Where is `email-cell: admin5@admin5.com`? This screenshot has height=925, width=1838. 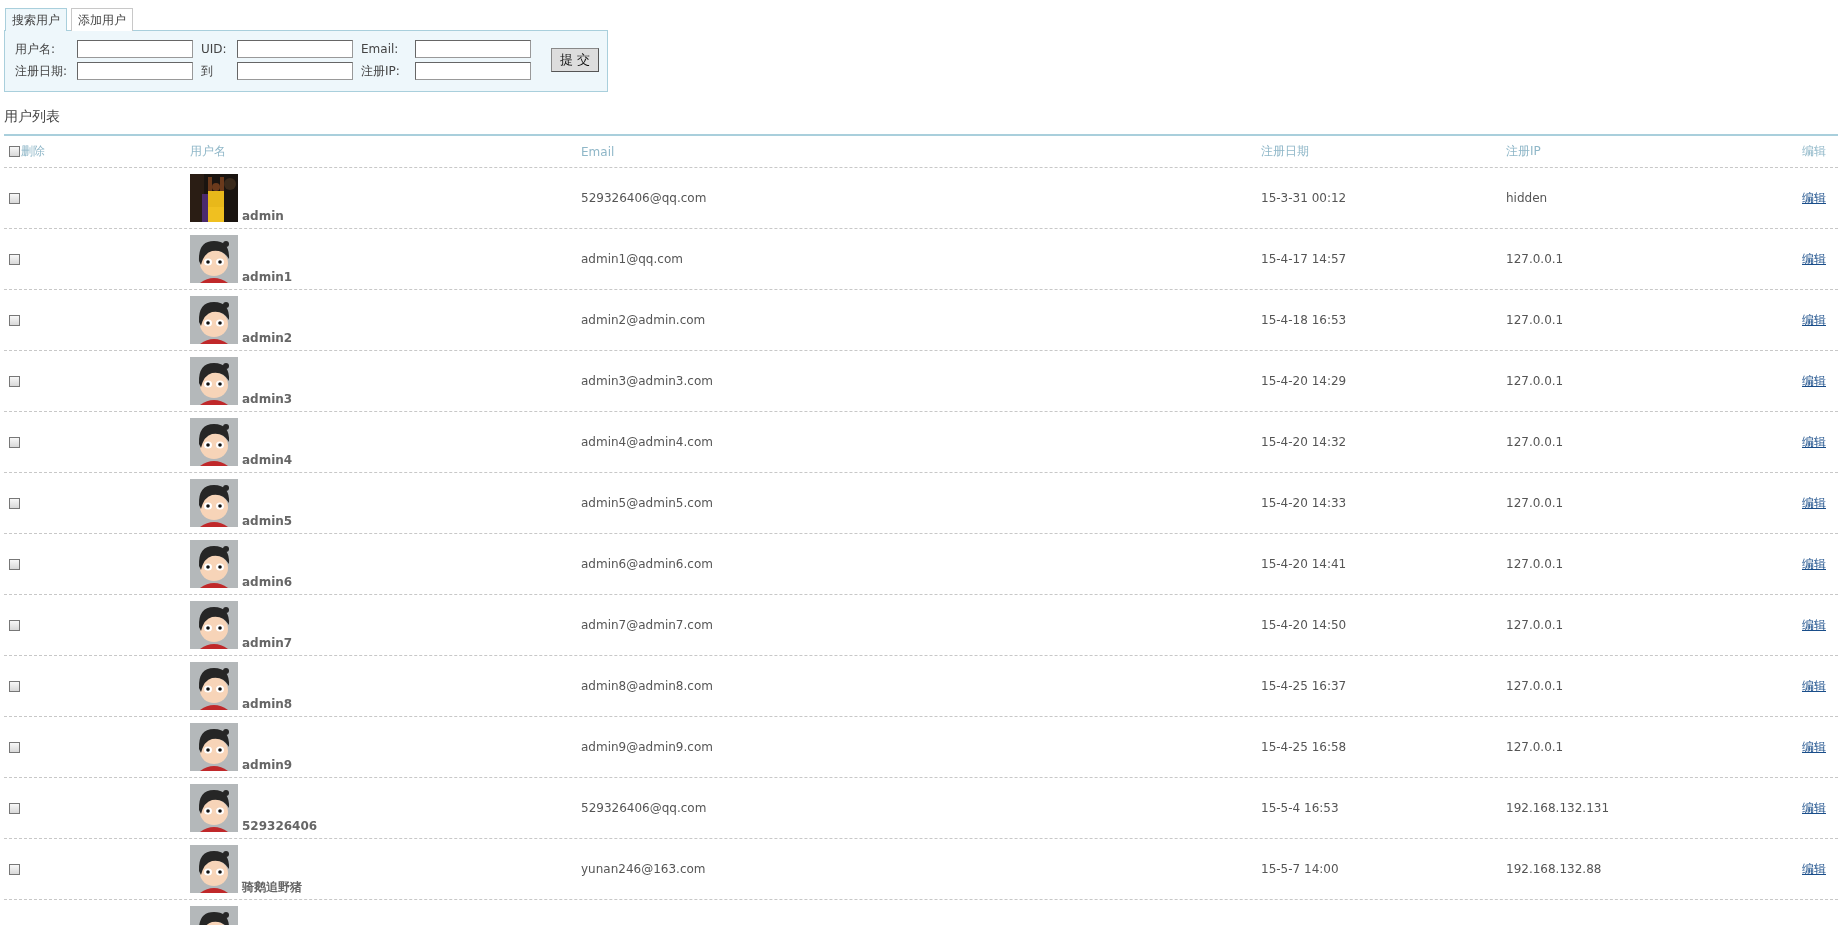
email-cell: admin5@admin5.com is located at coordinates (647, 503).